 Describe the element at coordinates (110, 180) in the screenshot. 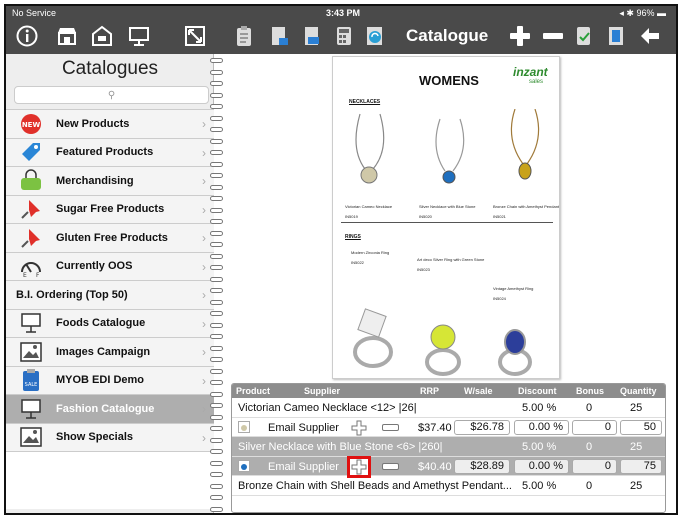

I see `sidebar-item-merchandising: Merchandising ›` at that location.